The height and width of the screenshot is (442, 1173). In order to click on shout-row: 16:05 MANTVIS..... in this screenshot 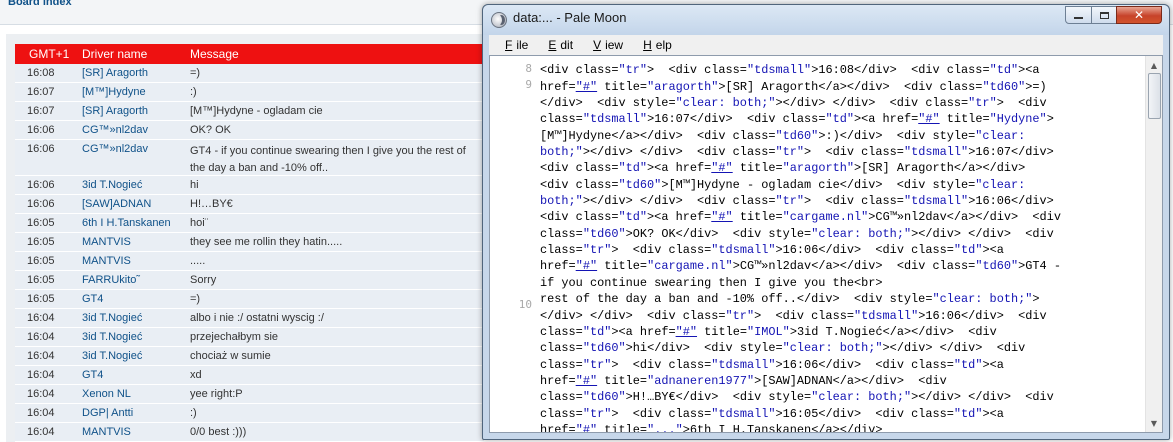, I will do `click(249, 261)`.